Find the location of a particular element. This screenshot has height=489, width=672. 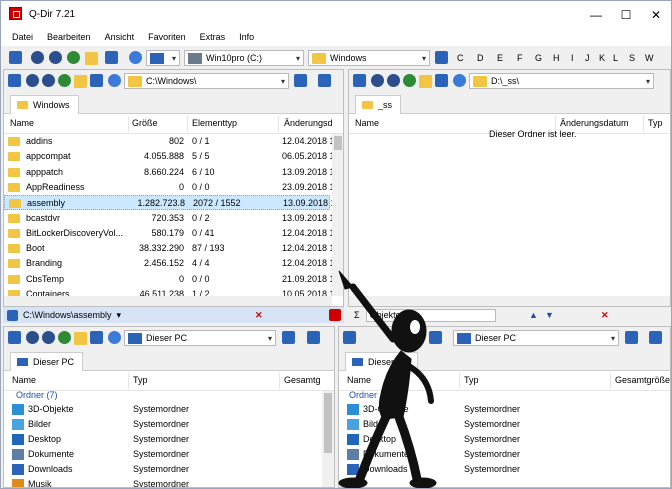

menu-datei: Datei is located at coordinates (22, 37).